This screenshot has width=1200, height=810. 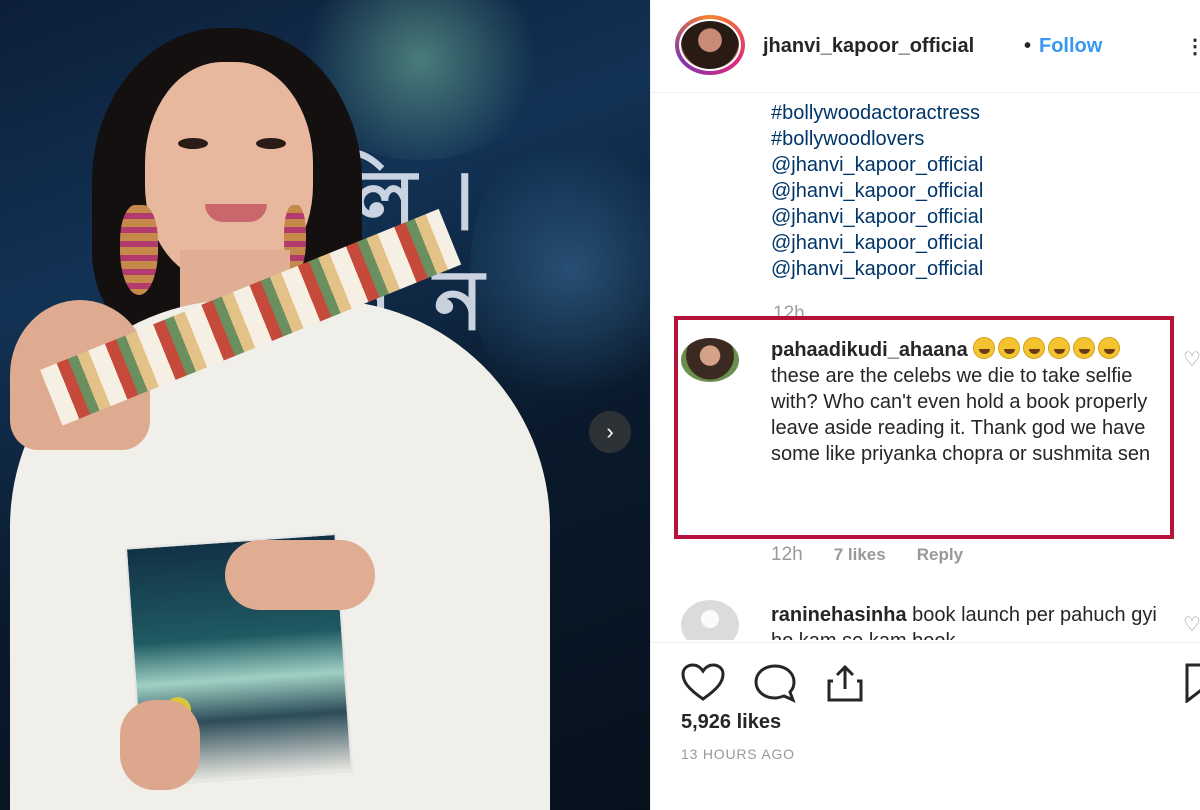 What do you see at coordinates (710, 360) in the screenshot?
I see `comment-avatar` at bounding box center [710, 360].